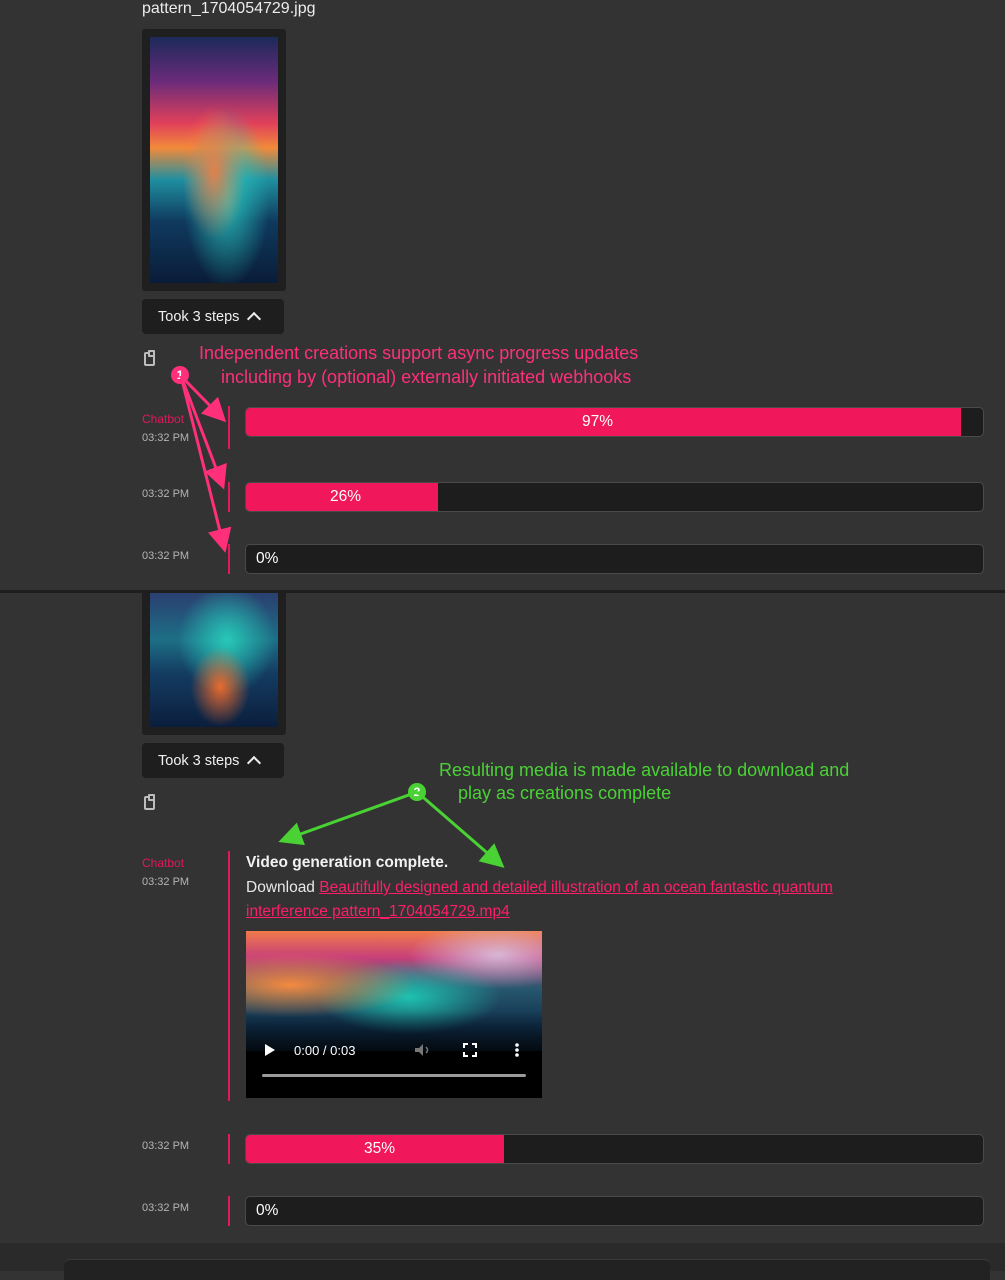 This screenshot has width=1005, height=1280. What do you see at coordinates (380, 1148) in the screenshot?
I see `progress-label: 35%` at bounding box center [380, 1148].